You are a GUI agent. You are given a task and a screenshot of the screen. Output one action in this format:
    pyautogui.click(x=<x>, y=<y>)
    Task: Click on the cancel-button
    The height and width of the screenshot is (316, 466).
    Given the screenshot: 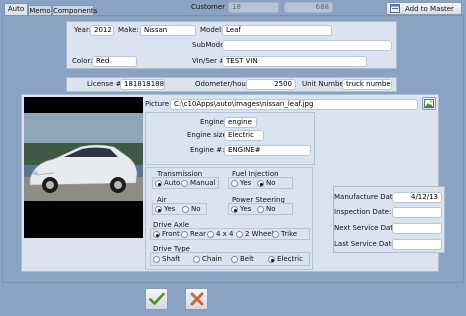 What is the action you would take?
    pyautogui.click(x=196, y=299)
    